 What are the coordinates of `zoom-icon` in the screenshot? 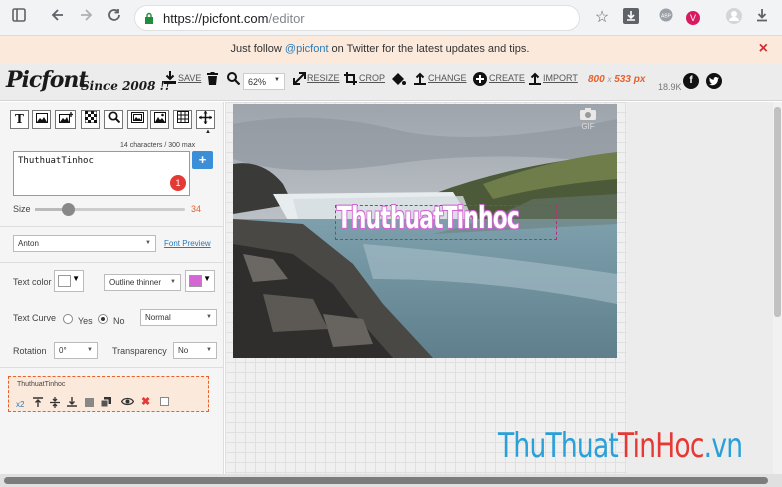 It's located at (234, 80).